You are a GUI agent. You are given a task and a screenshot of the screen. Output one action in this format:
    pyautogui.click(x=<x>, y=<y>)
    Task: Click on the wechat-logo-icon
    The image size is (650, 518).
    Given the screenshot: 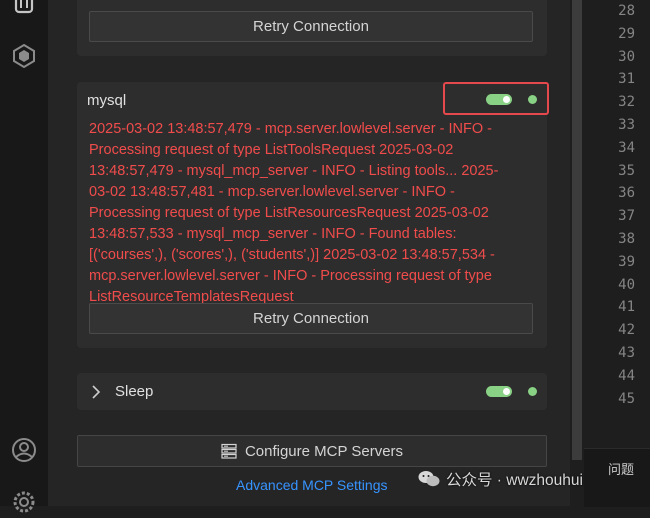 What is the action you would take?
    pyautogui.click(x=429, y=479)
    